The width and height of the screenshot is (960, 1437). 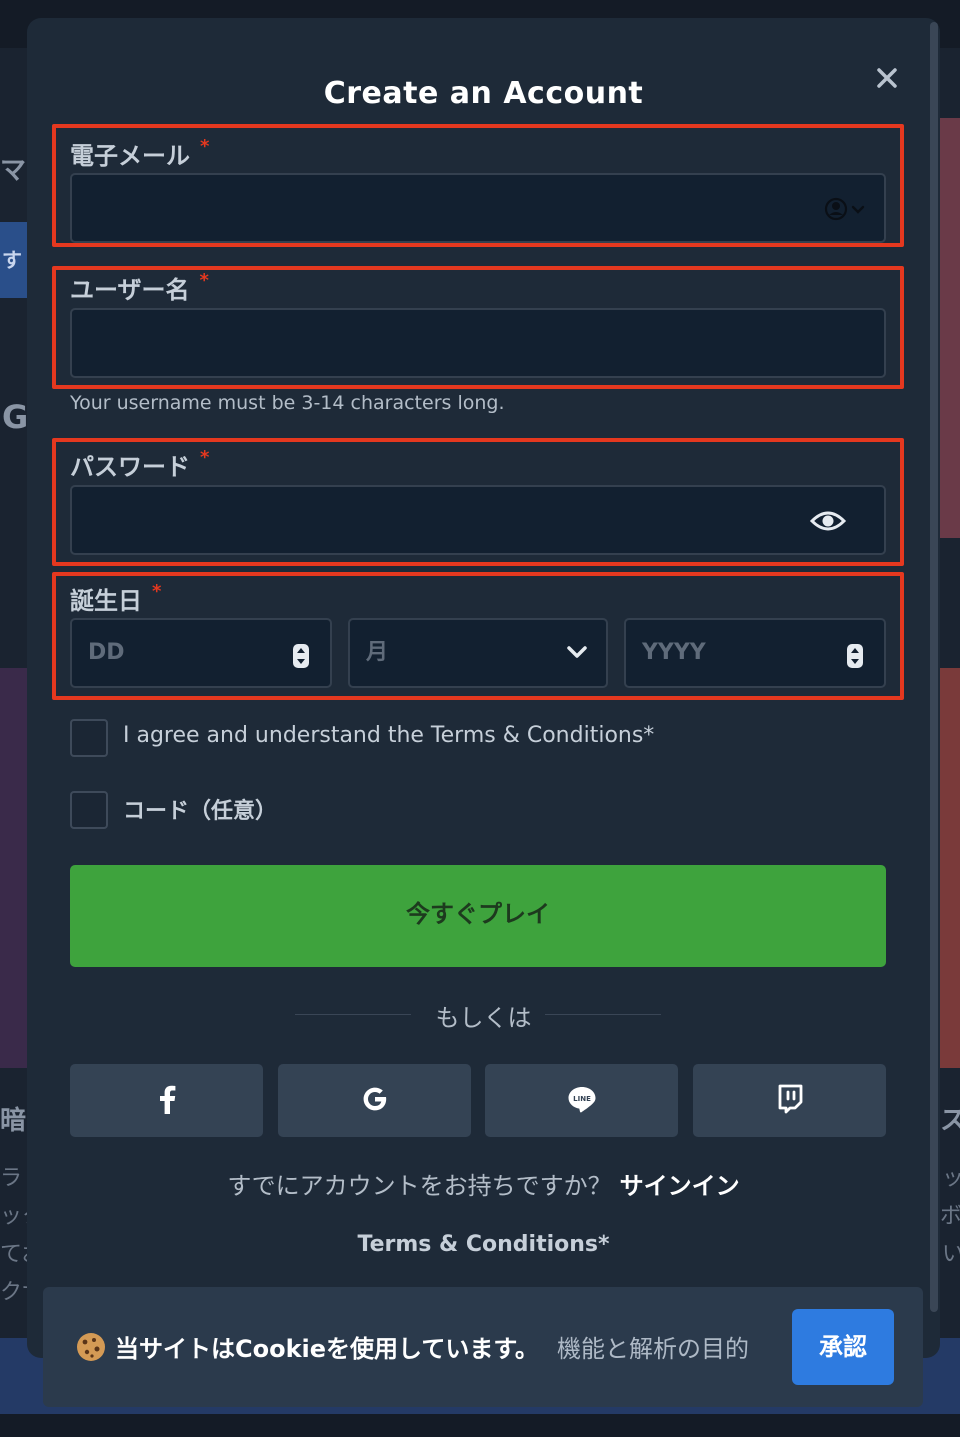 I want to click on signin-row: すでにアカウントをお持ちですか？ サインイン, so click(x=483, y=1183).